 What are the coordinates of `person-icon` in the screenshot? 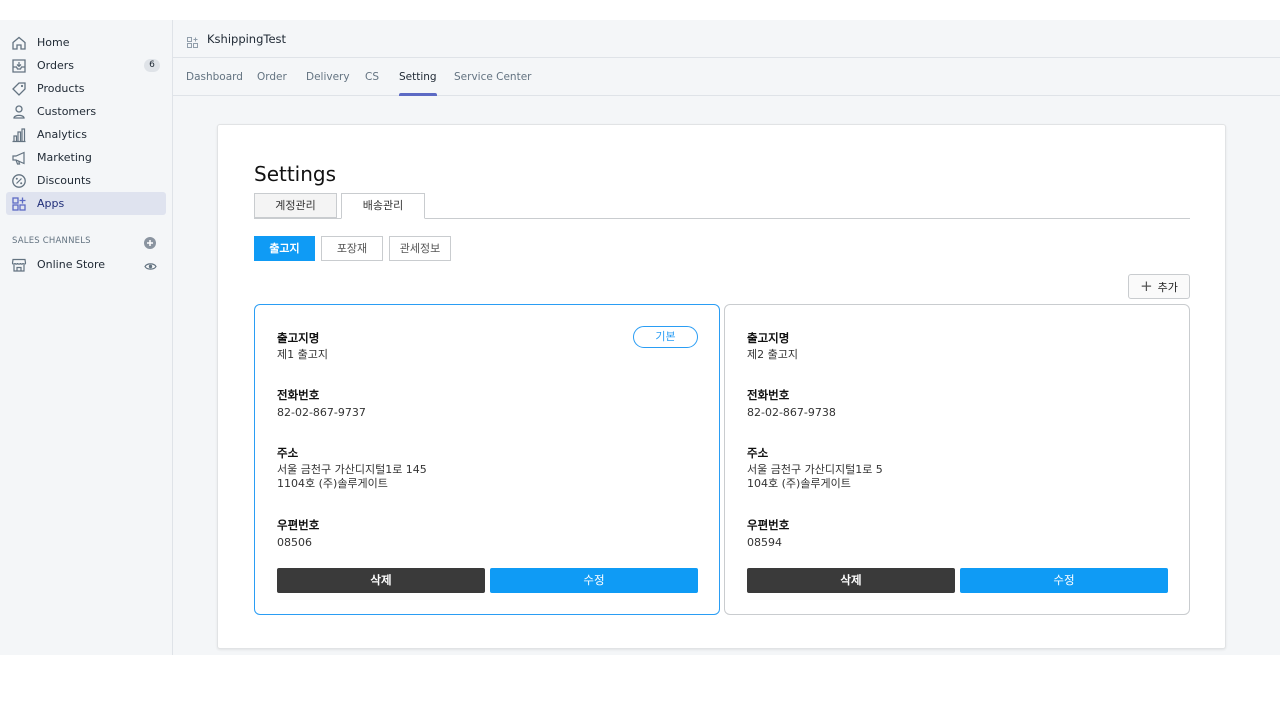 It's located at (19, 112).